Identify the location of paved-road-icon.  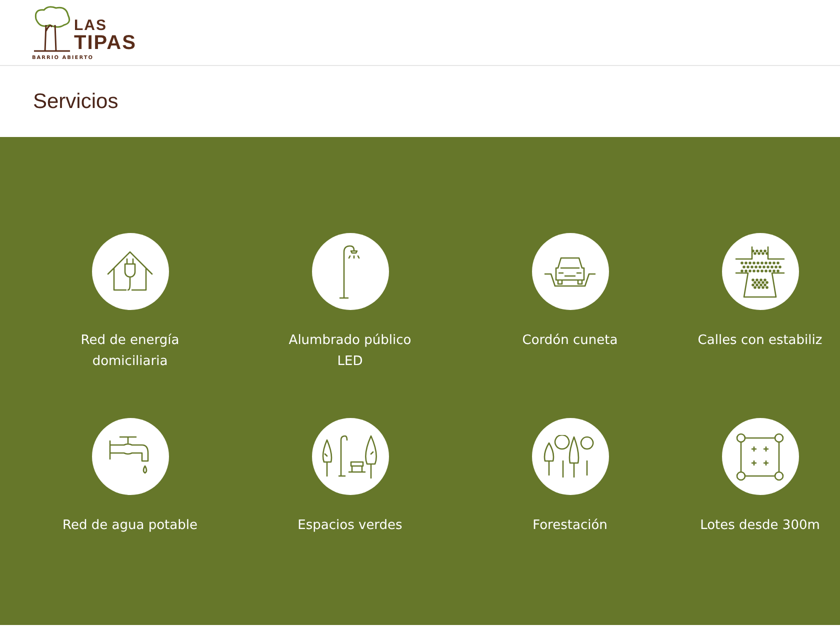
(760, 271).